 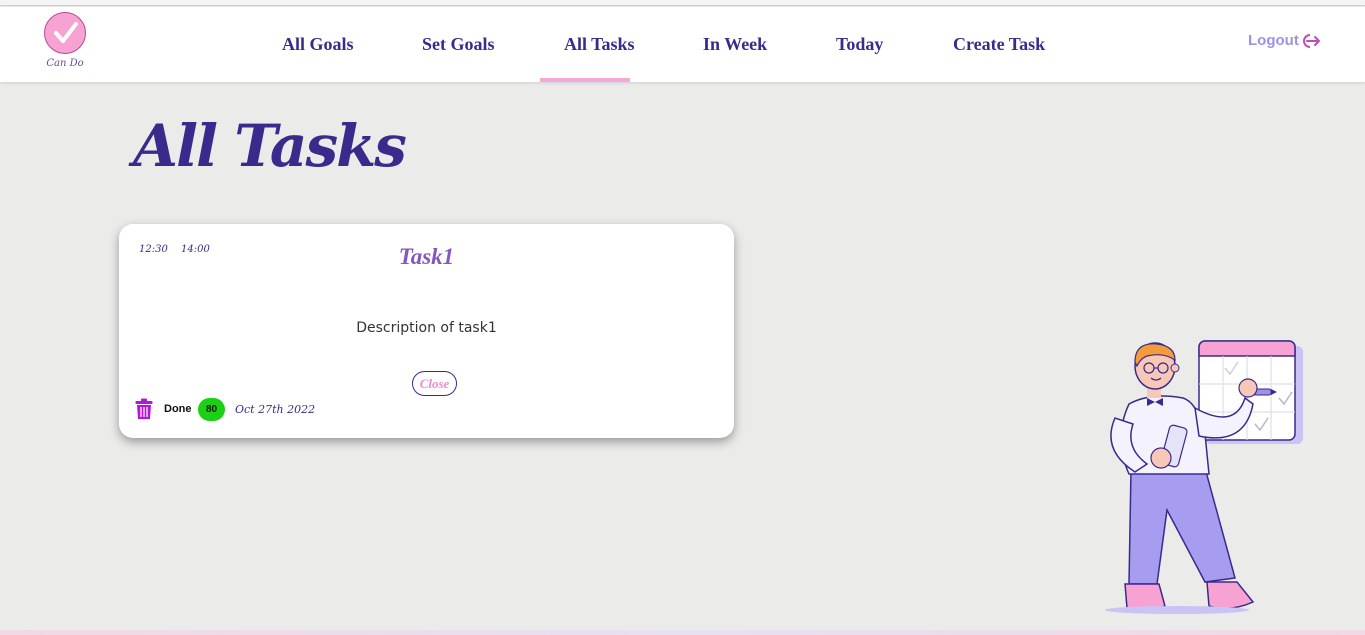 What do you see at coordinates (275, 409) in the screenshot?
I see `task-date: Oct 27th 2022` at bounding box center [275, 409].